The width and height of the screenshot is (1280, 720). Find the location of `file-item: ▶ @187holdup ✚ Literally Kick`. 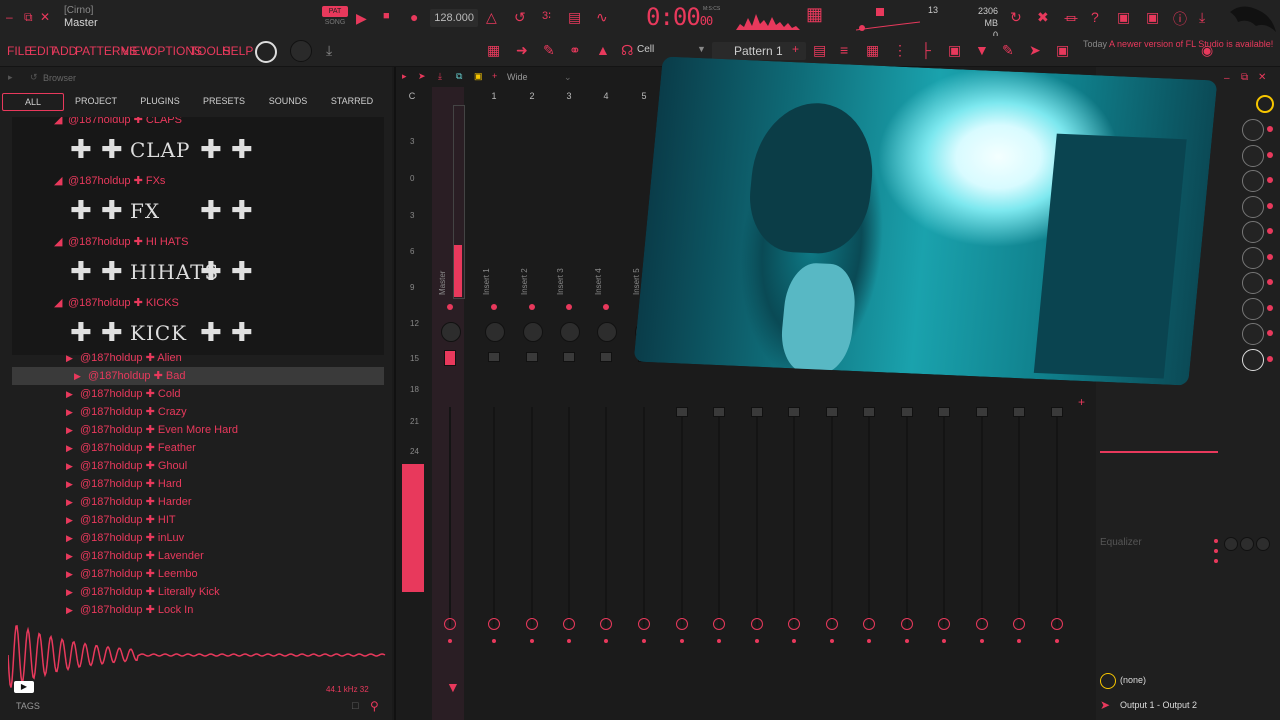

file-item: ▶ @187holdup ✚ Literally Kick is located at coordinates (198, 592).